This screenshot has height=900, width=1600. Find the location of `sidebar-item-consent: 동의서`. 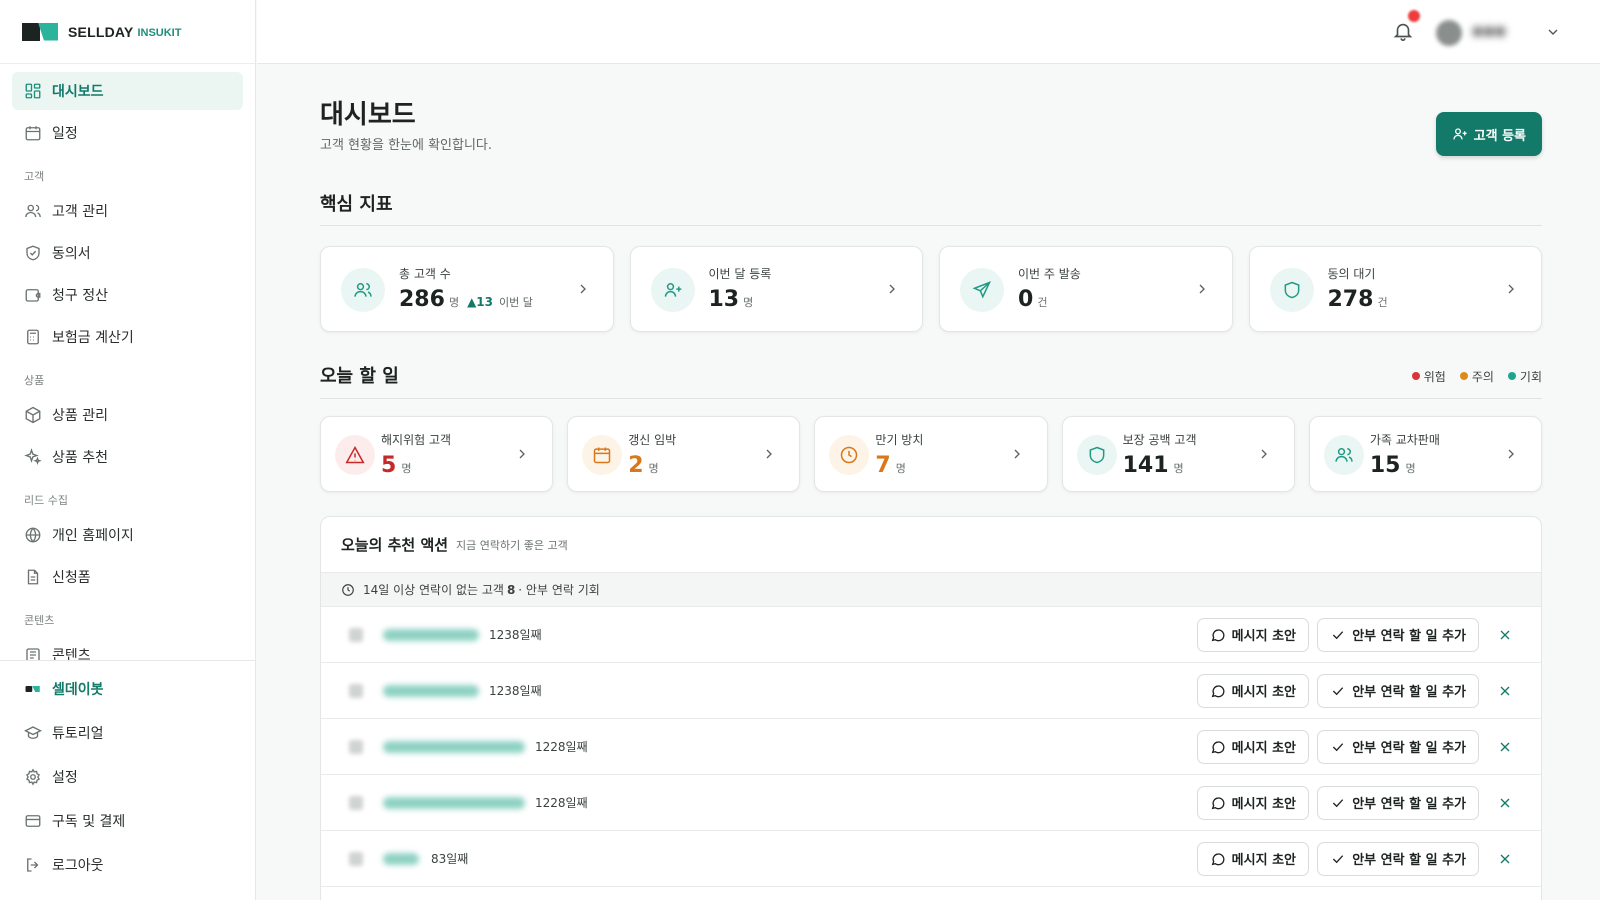

sidebar-item-consent: 동의서 is located at coordinates (127, 253).